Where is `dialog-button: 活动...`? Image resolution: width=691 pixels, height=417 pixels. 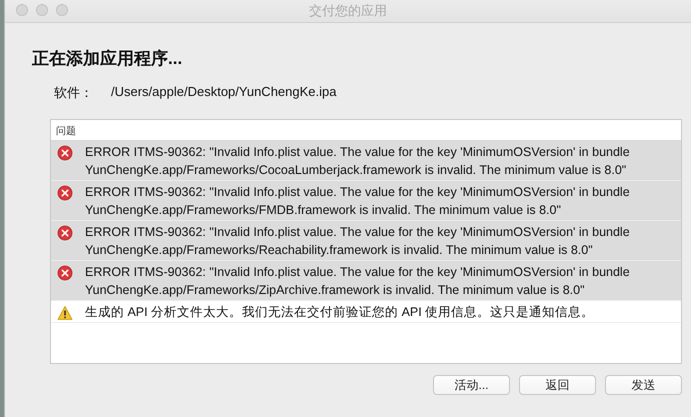
dialog-button: 活动... is located at coordinates (471, 385).